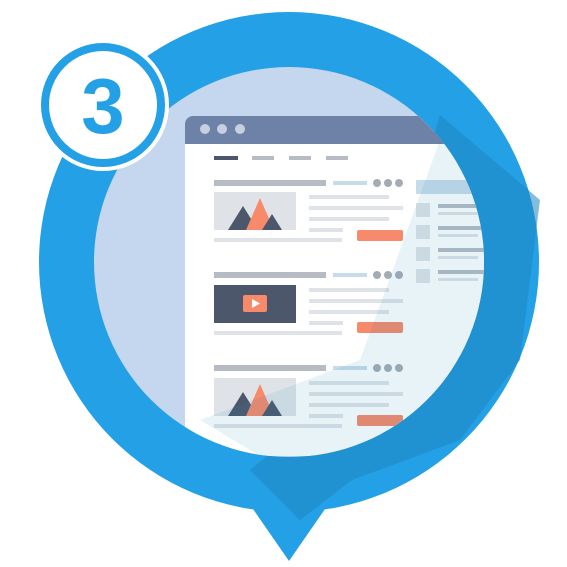 This screenshot has width=567, height=567. I want to click on step-number: 3, so click(102, 106).